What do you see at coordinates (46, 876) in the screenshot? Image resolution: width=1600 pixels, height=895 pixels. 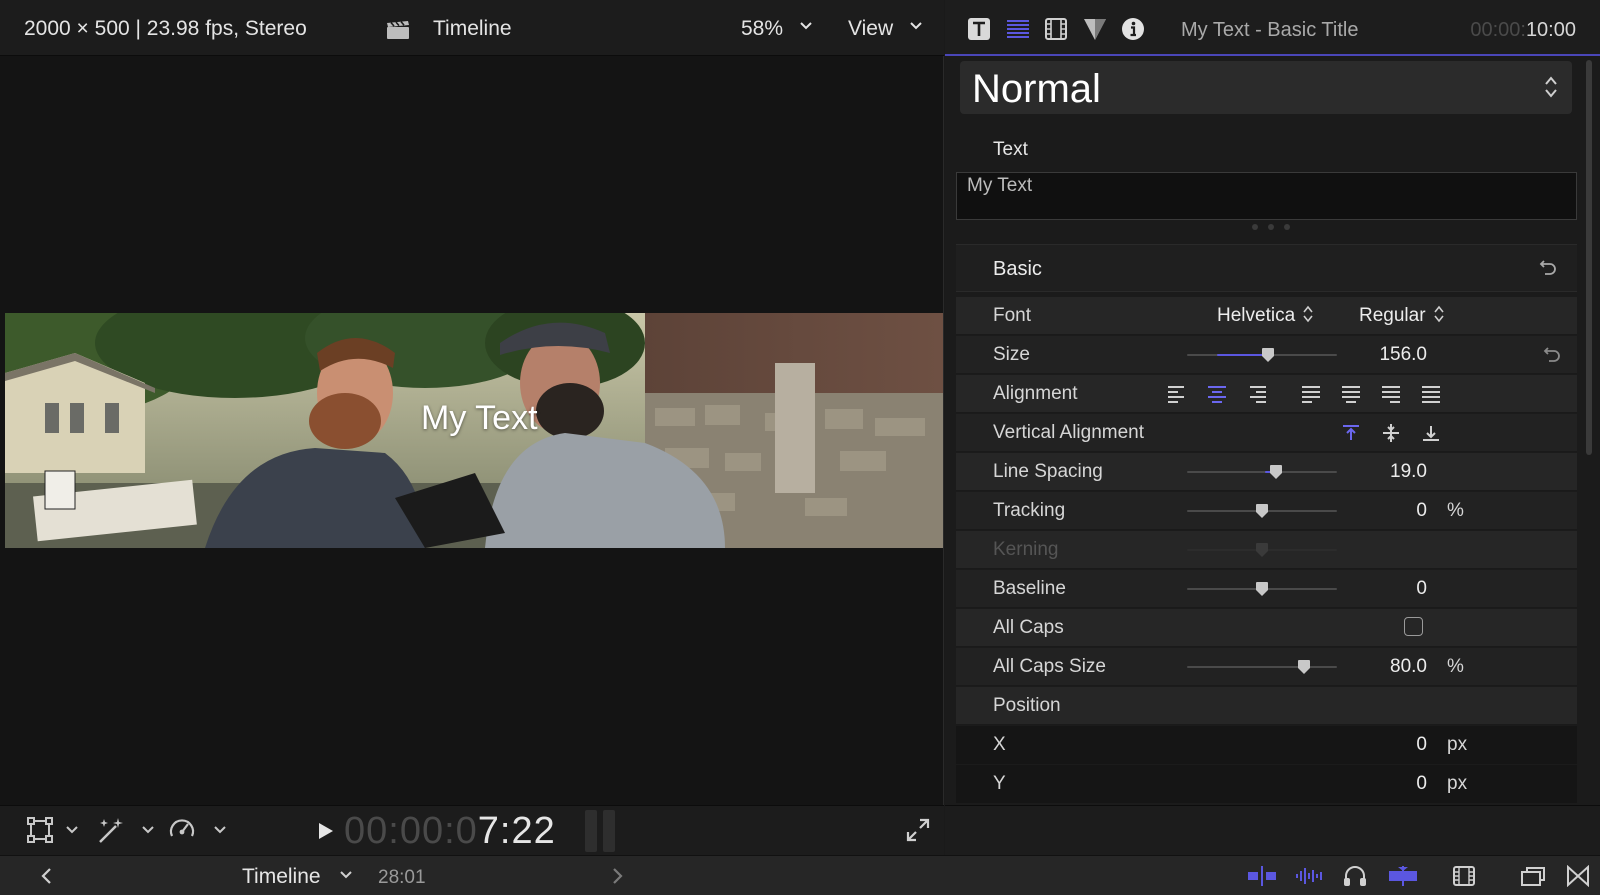 I see `back-icon` at bounding box center [46, 876].